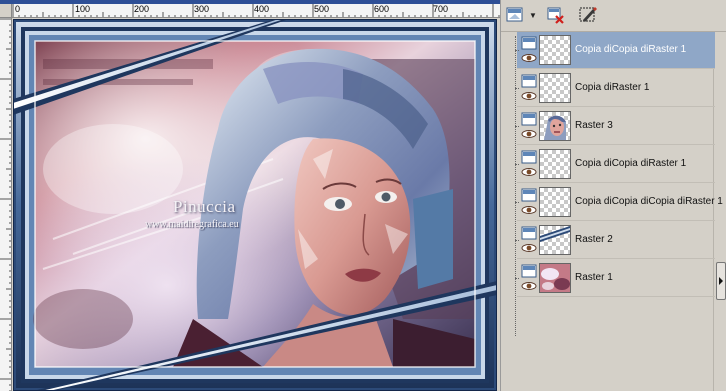  Describe the element at coordinates (202, 9) in the screenshot. I see `ruler-label: 300` at that location.